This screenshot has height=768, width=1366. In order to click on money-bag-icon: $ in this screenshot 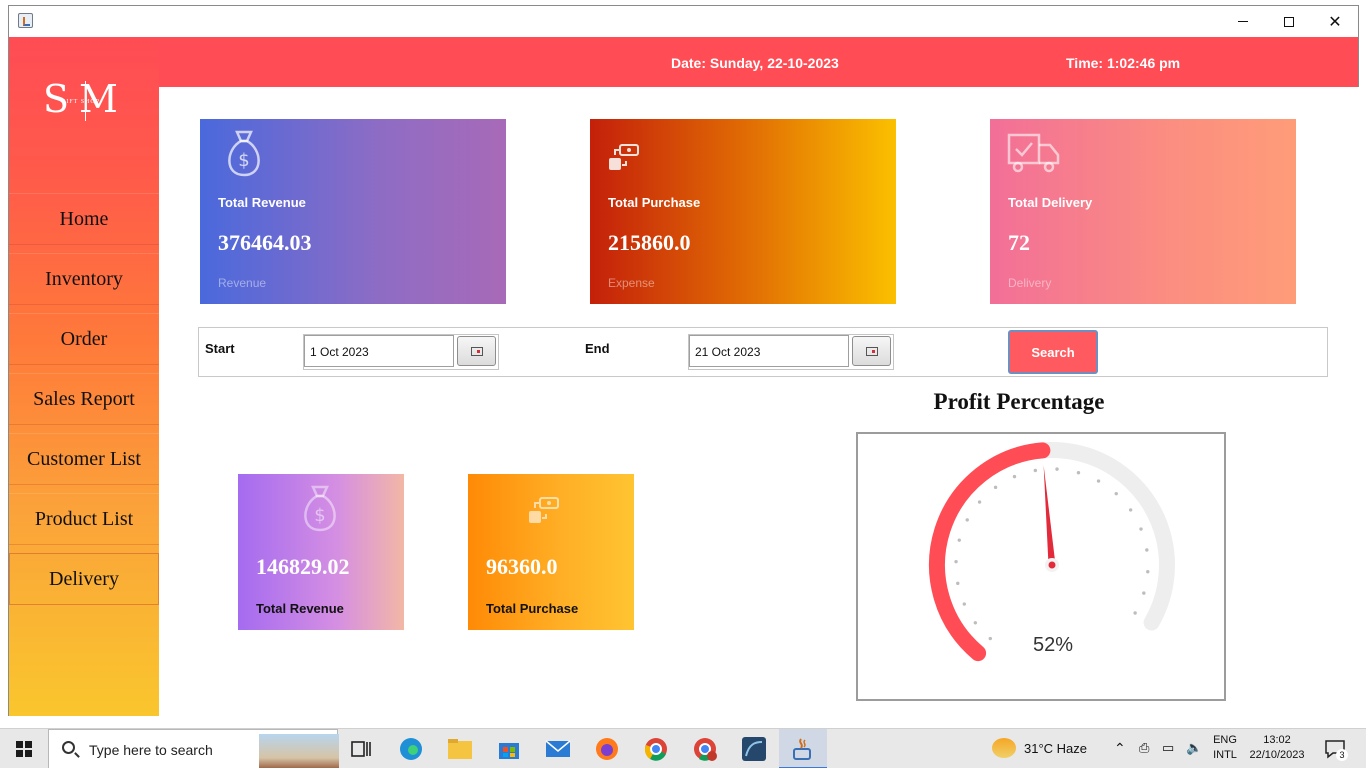, I will do `click(320, 508)`.